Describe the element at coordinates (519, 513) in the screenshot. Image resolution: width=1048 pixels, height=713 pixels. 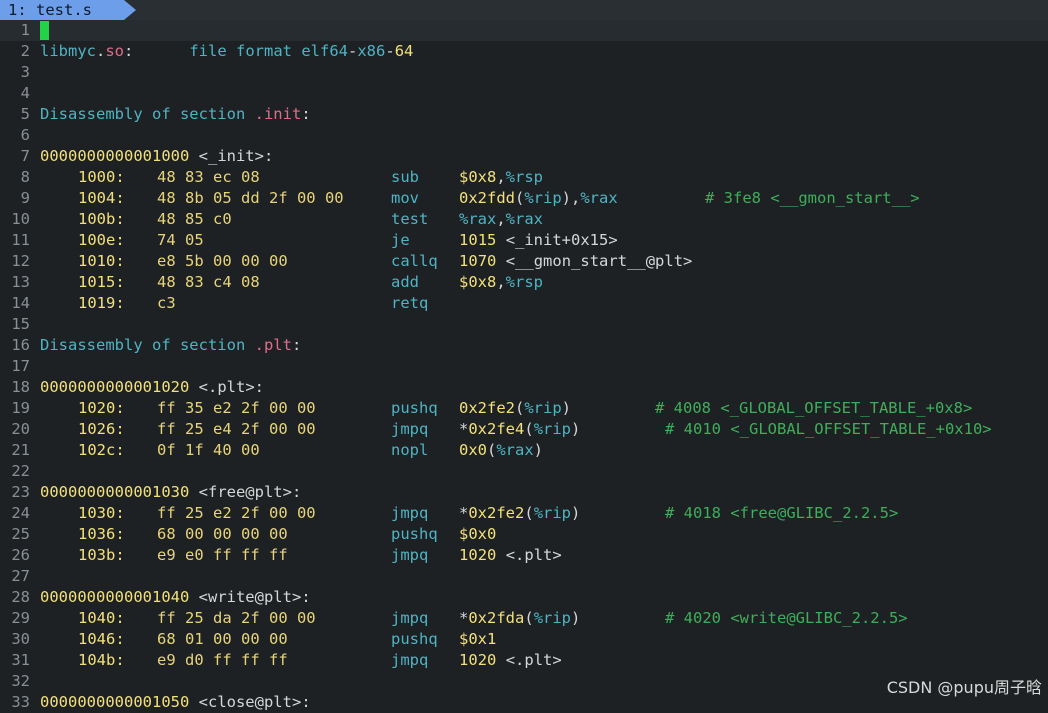
I see `instruction-operands: *0x2fe2(%rip)` at that location.